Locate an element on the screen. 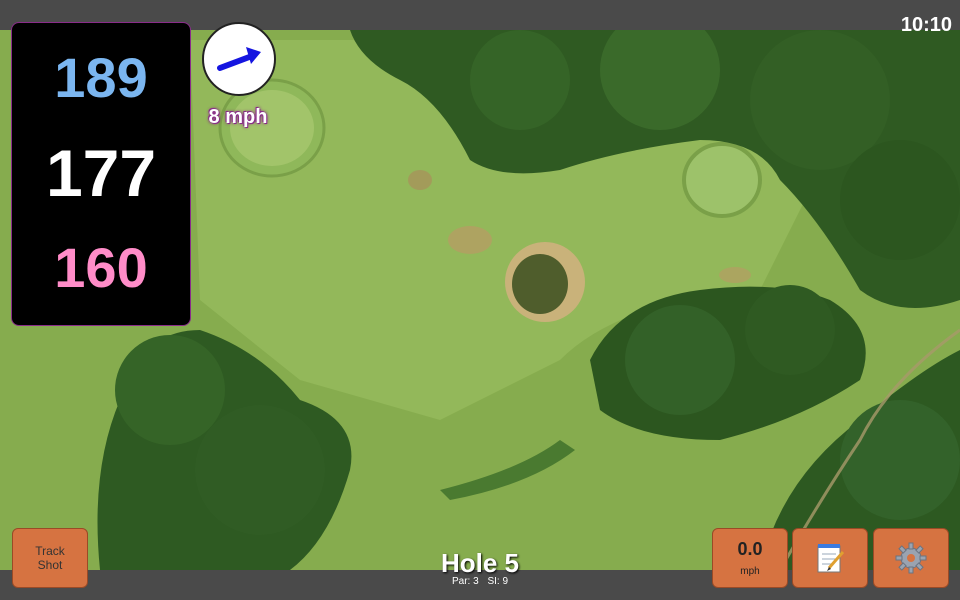 The height and width of the screenshot is (600, 960). speed-unit: mph is located at coordinates (750, 571).